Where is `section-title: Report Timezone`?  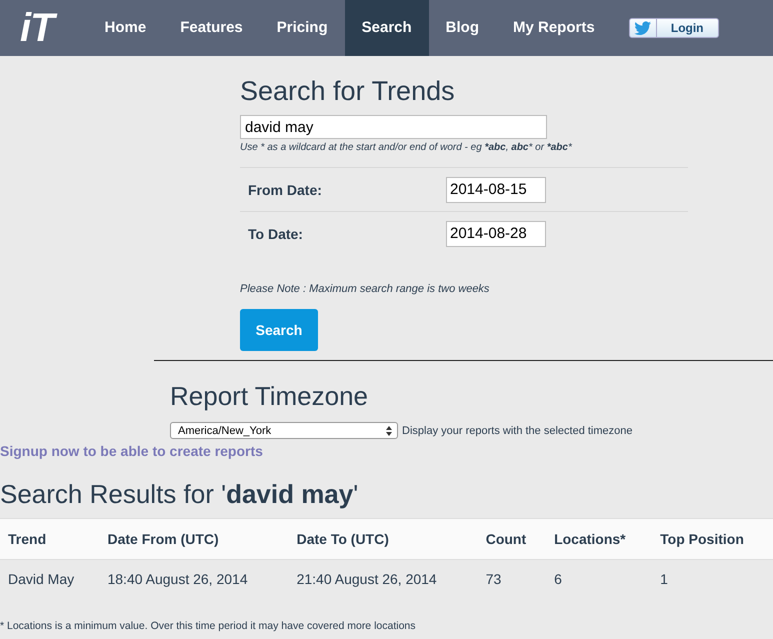 section-title: Report Timezone is located at coordinates (269, 396).